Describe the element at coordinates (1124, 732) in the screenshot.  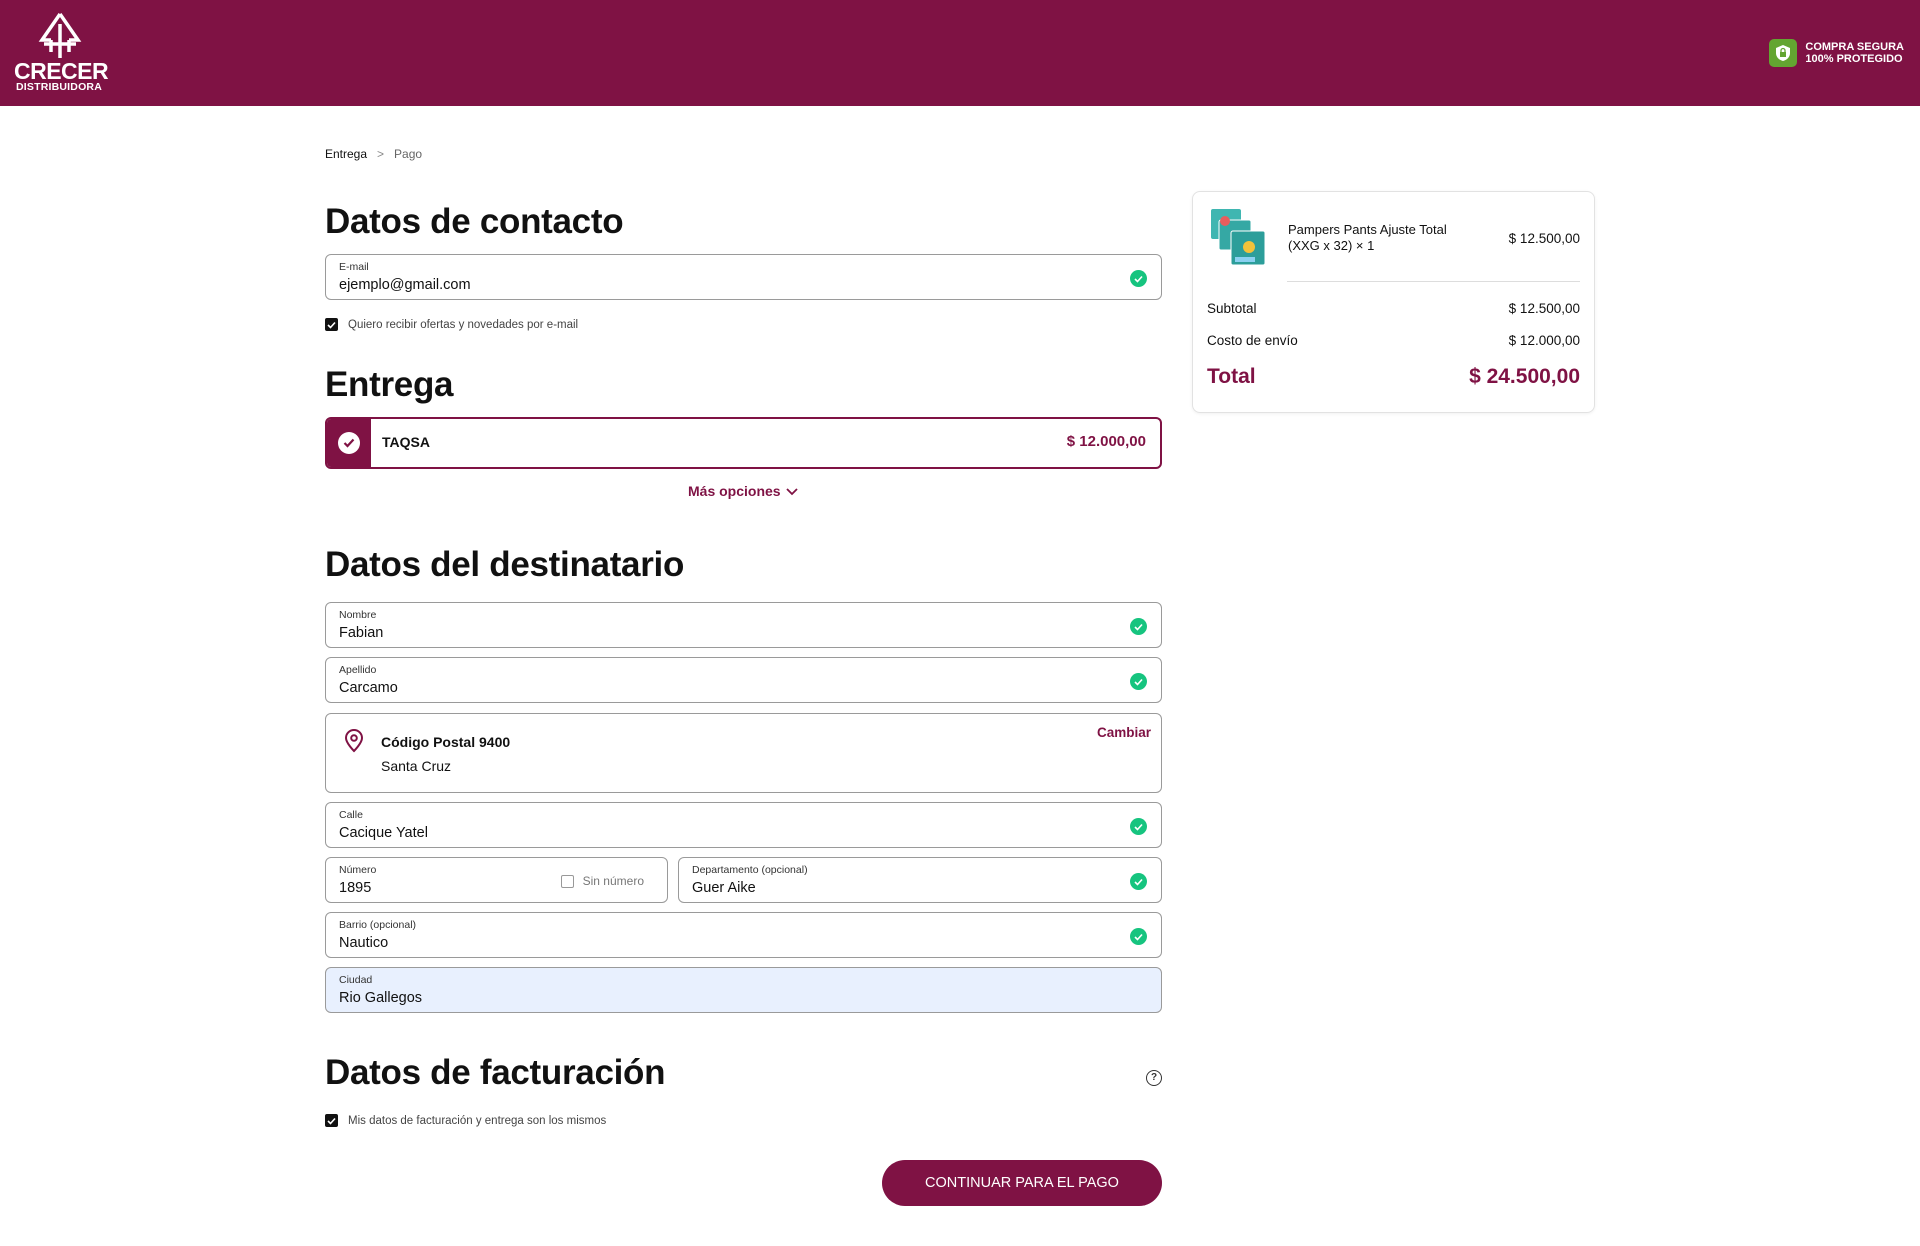
I see `change-postal-link: Cambiar` at that location.